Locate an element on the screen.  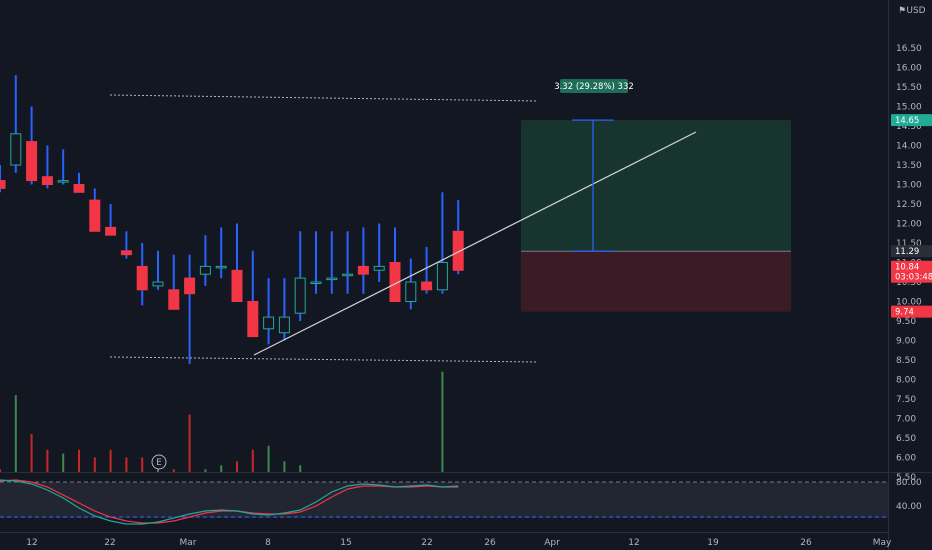
time-tick-label: 19 is located at coordinates (713, 543).